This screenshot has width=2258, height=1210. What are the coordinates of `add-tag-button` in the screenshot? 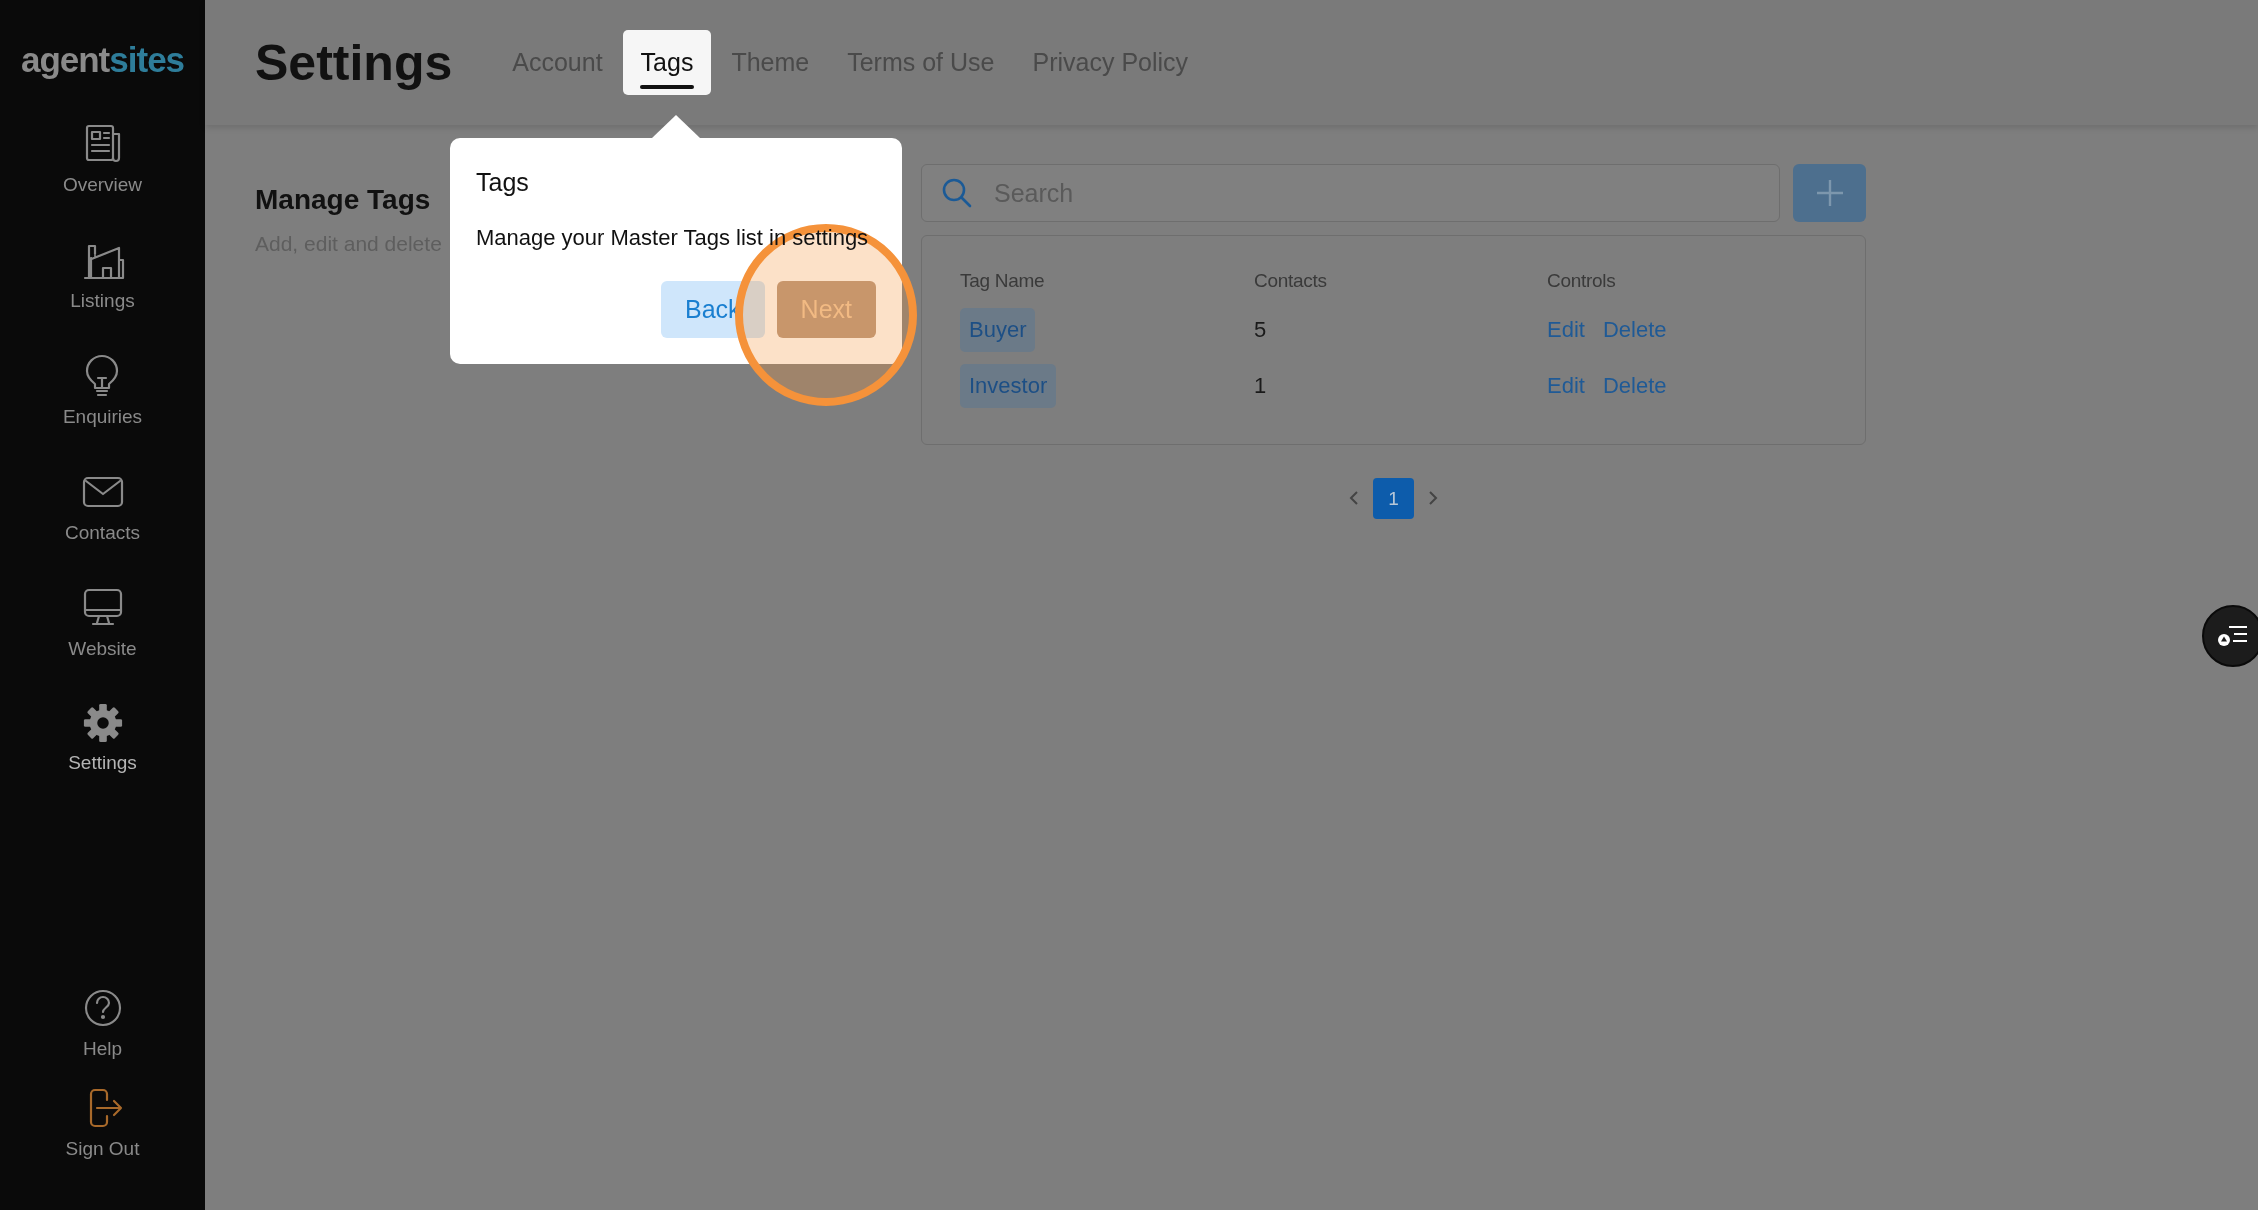 It's located at (1829, 193).